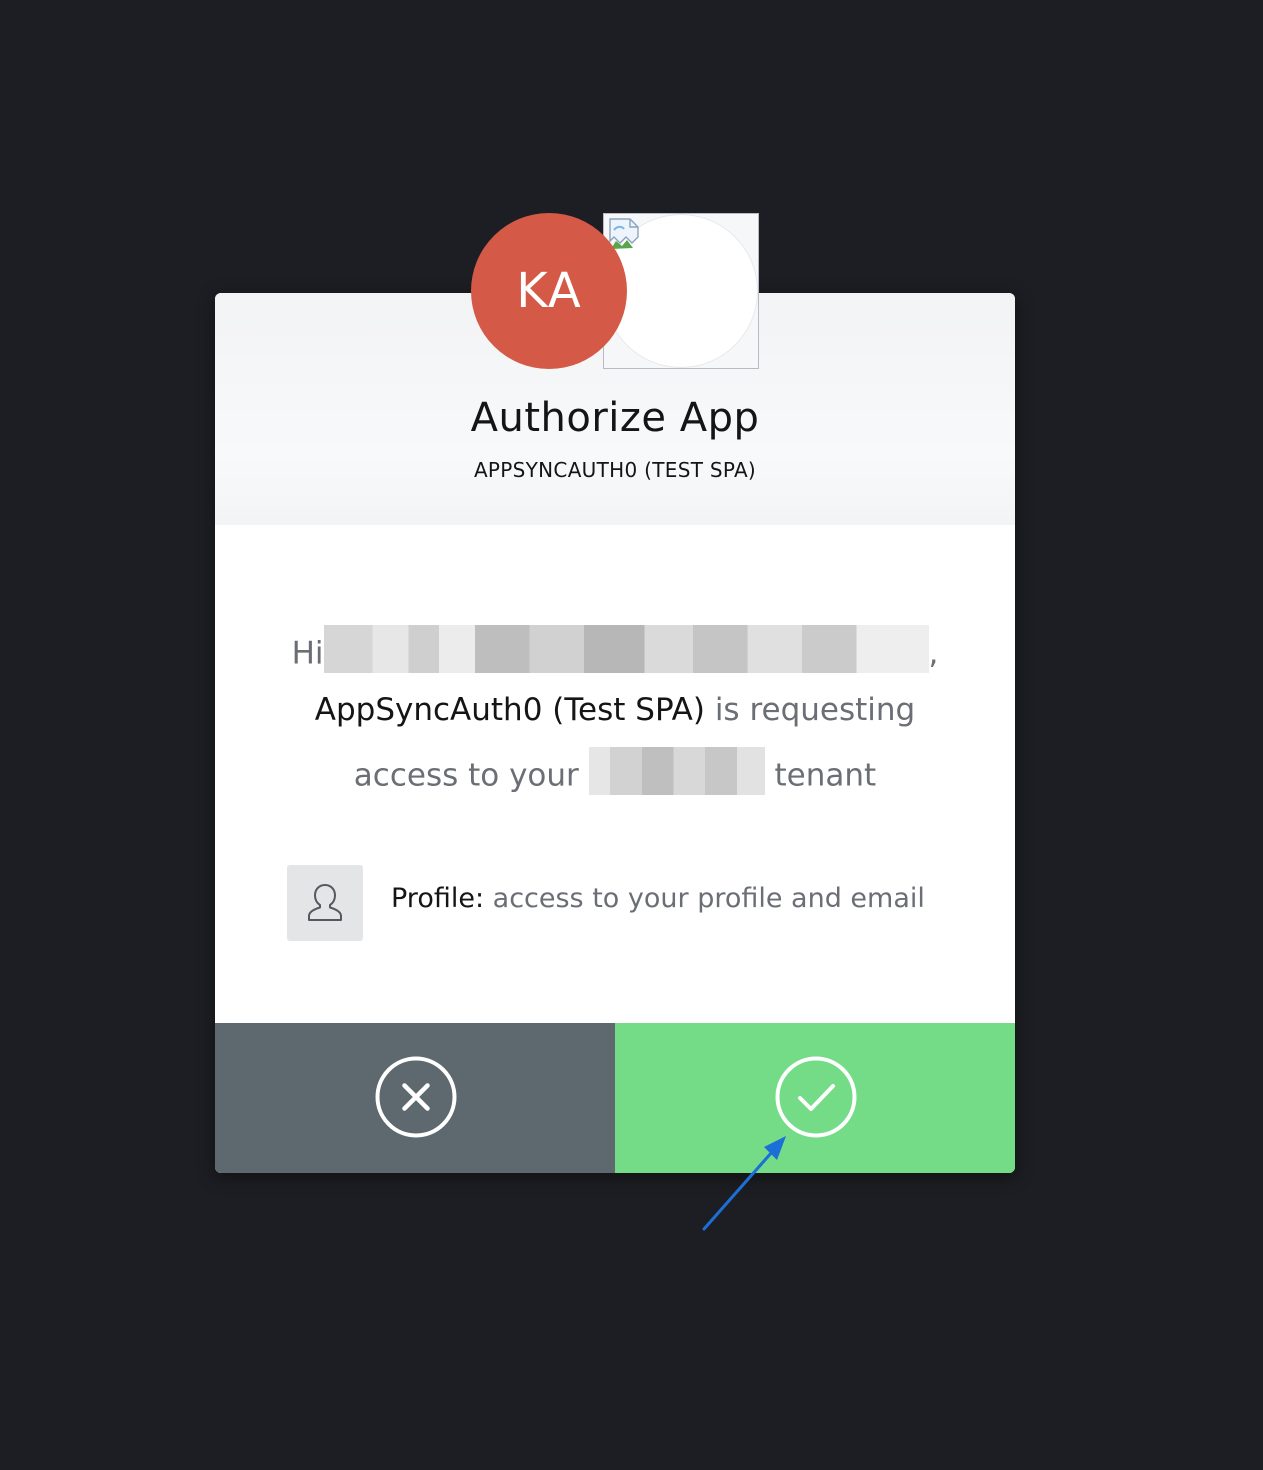 The height and width of the screenshot is (1470, 1263). What do you see at coordinates (471, 775) in the screenshot?
I see `access-prefix: access to your` at bounding box center [471, 775].